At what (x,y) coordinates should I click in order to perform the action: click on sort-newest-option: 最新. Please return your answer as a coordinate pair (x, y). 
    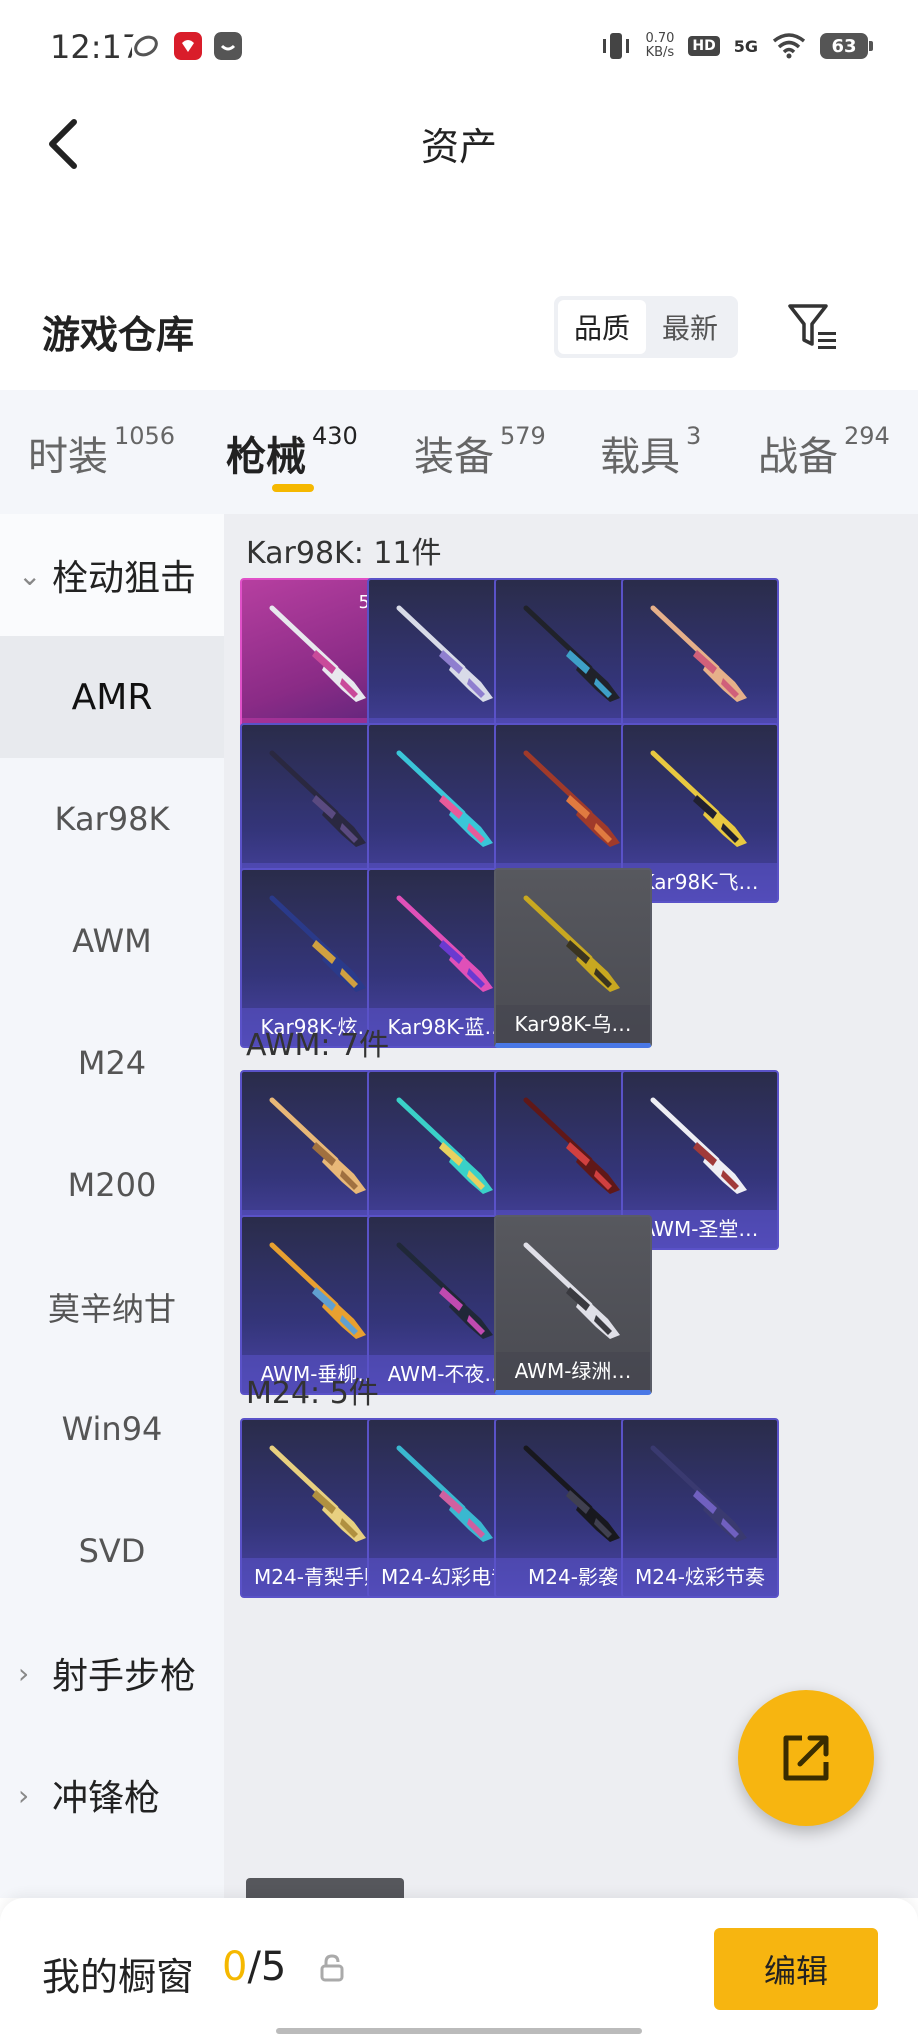
    Looking at the image, I should click on (690, 327).